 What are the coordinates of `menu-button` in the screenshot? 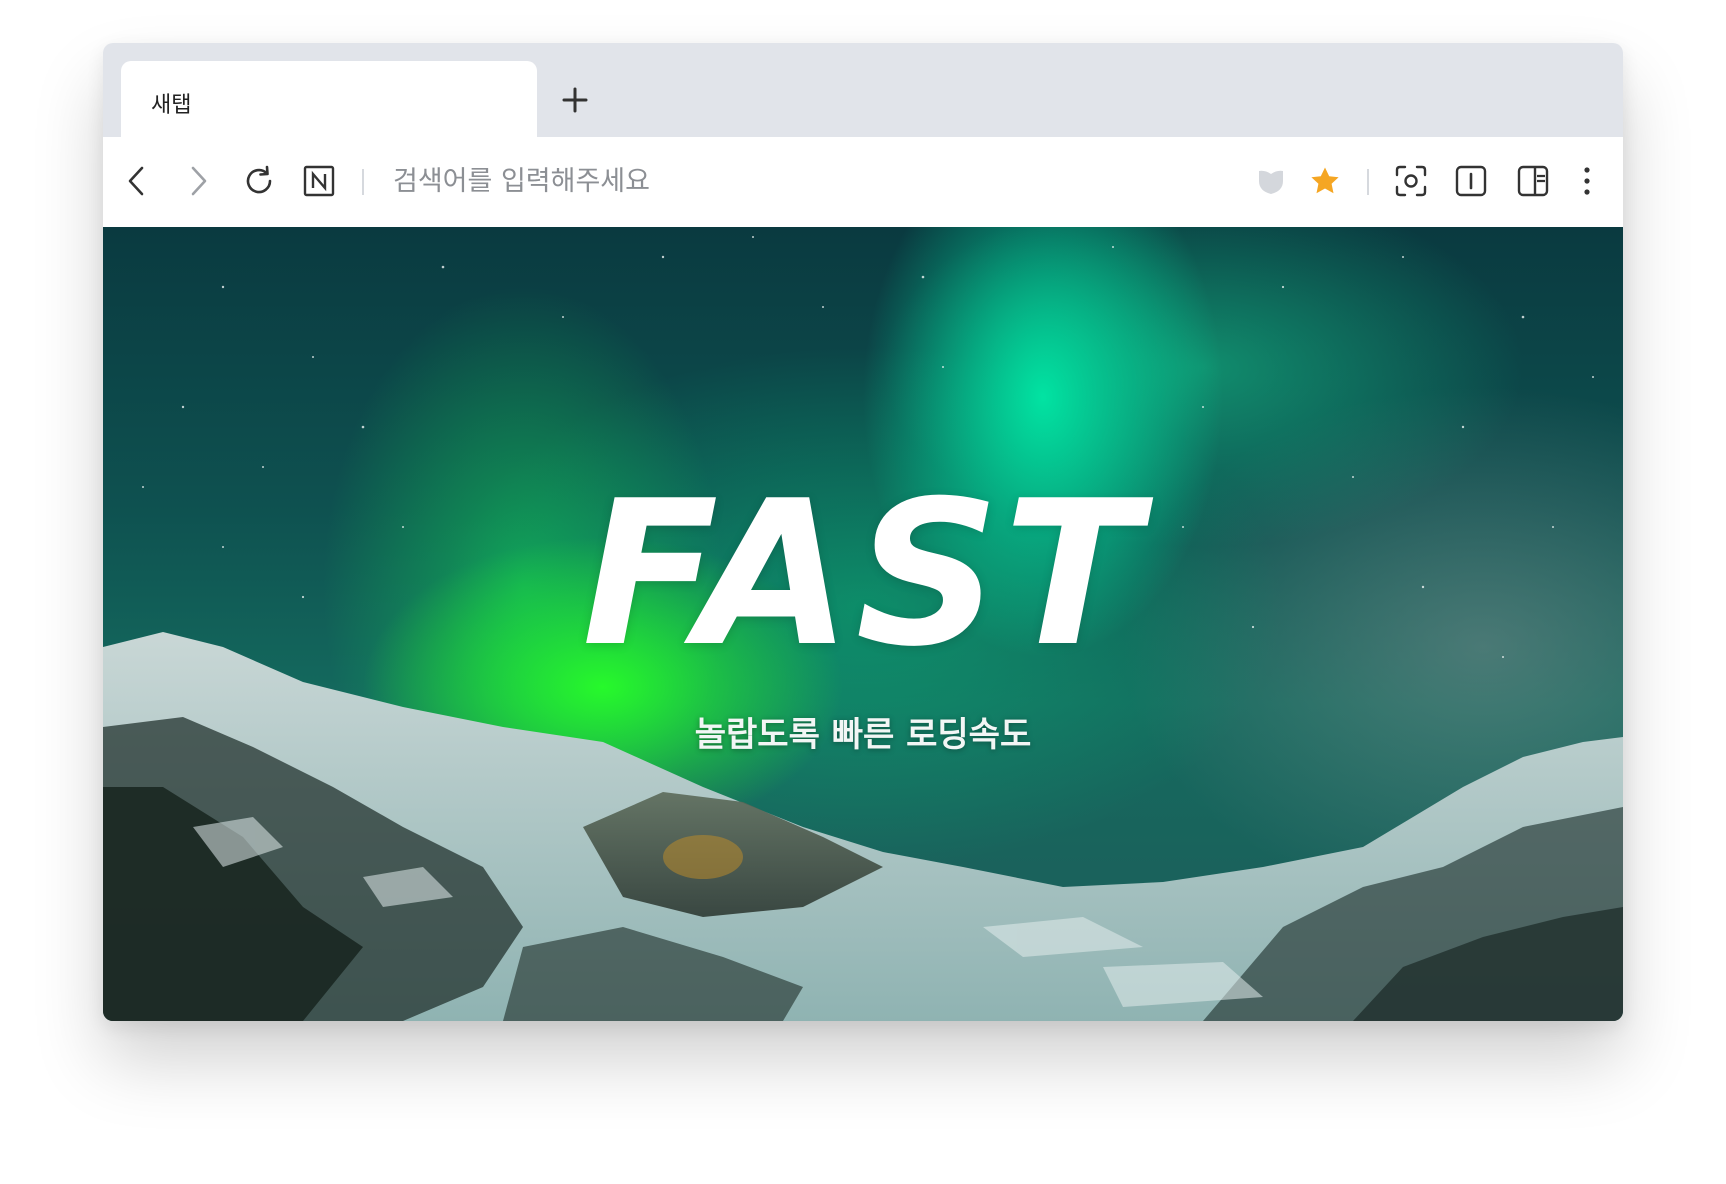 It's located at (1587, 181).